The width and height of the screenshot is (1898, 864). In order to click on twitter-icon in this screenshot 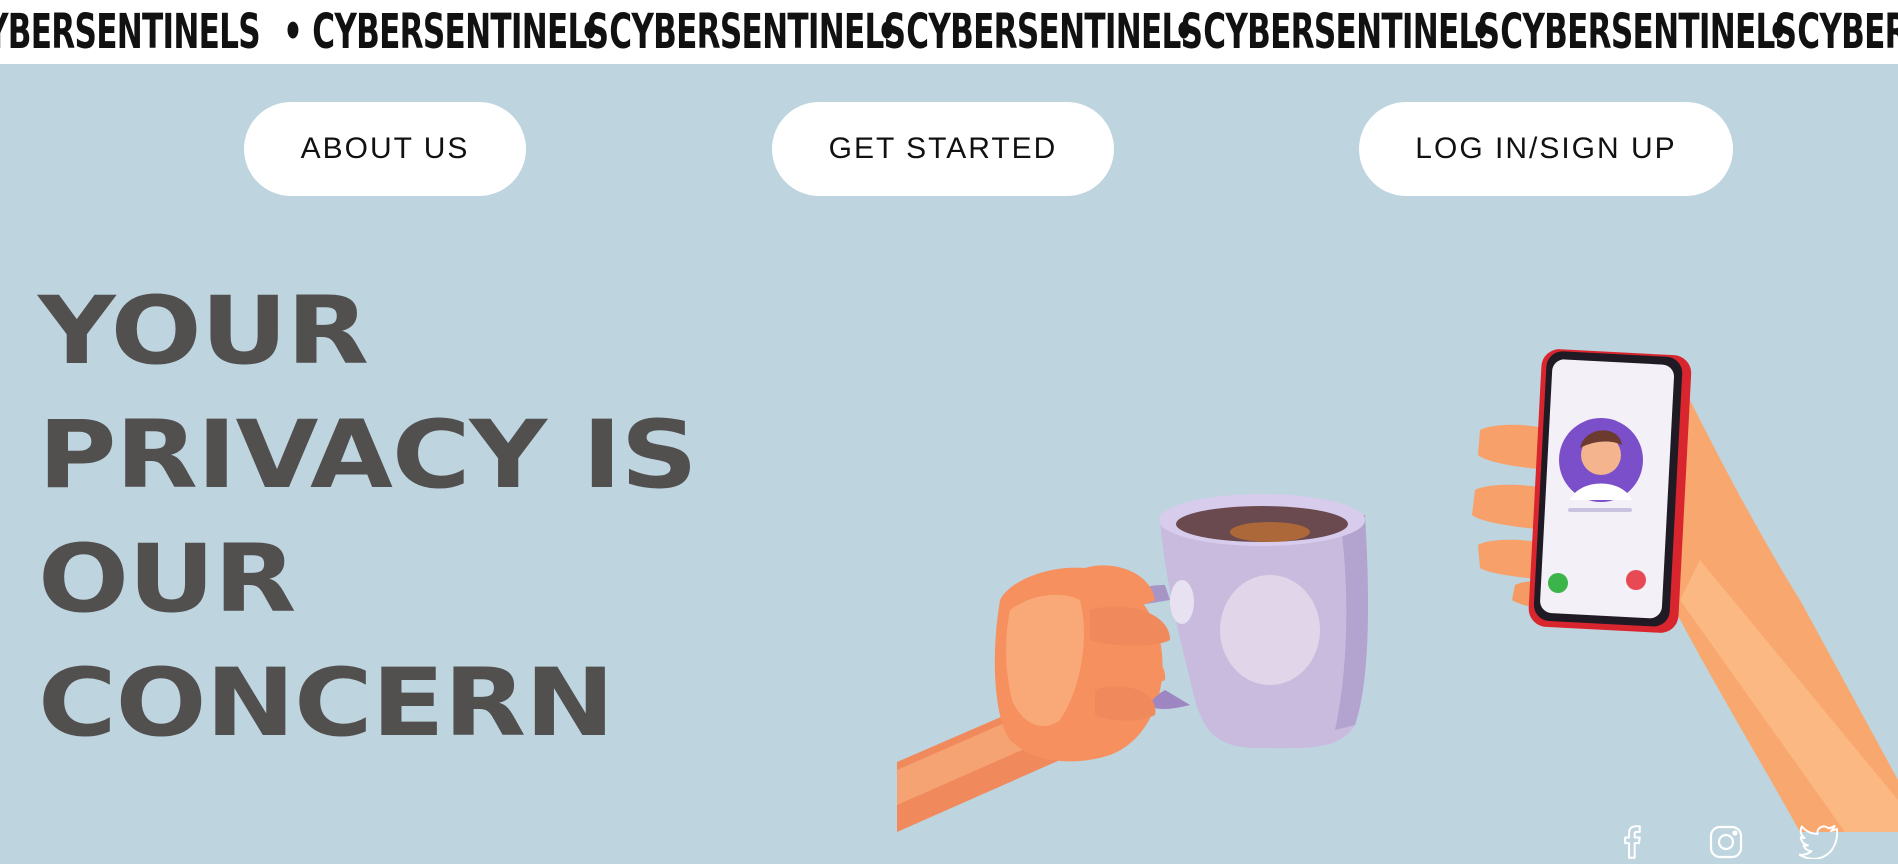, I will do `click(1819, 842)`.